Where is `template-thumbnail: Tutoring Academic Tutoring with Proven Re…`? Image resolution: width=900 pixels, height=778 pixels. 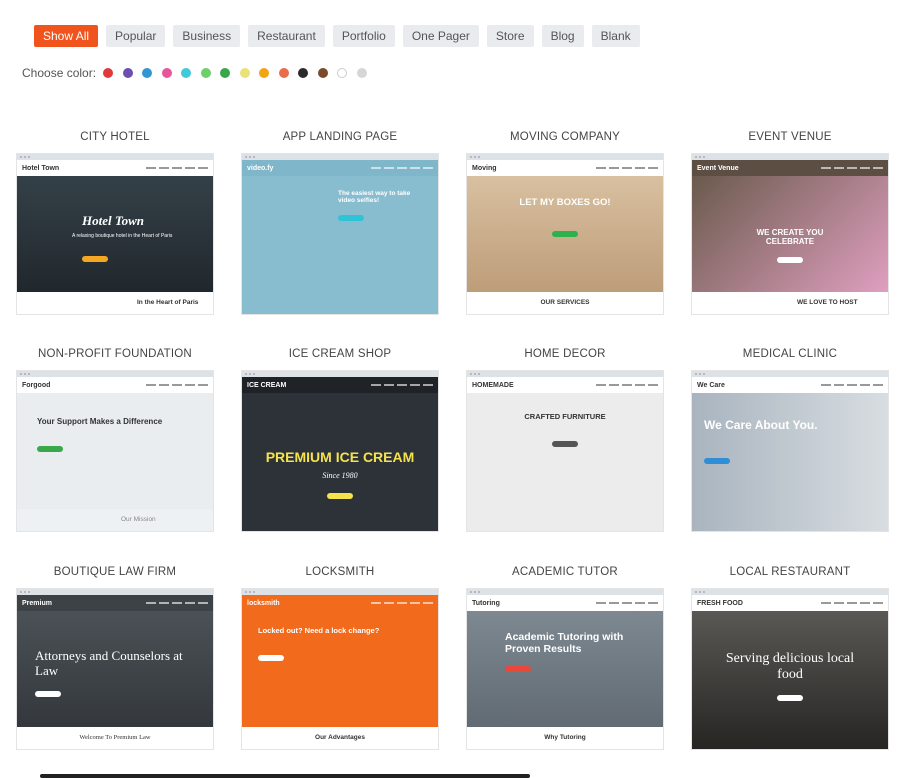
template-thumbnail: Tutoring Academic Tutoring with Proven Re… is located at coordinates (565, 669).